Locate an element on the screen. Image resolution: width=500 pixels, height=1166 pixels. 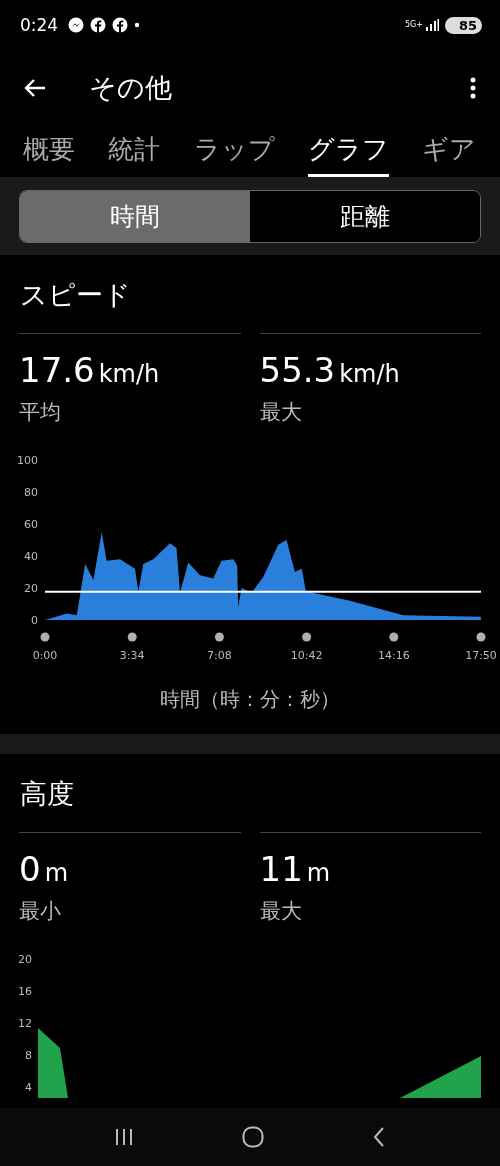
stat-value: 55.3 is located at coordinates (297, 370).